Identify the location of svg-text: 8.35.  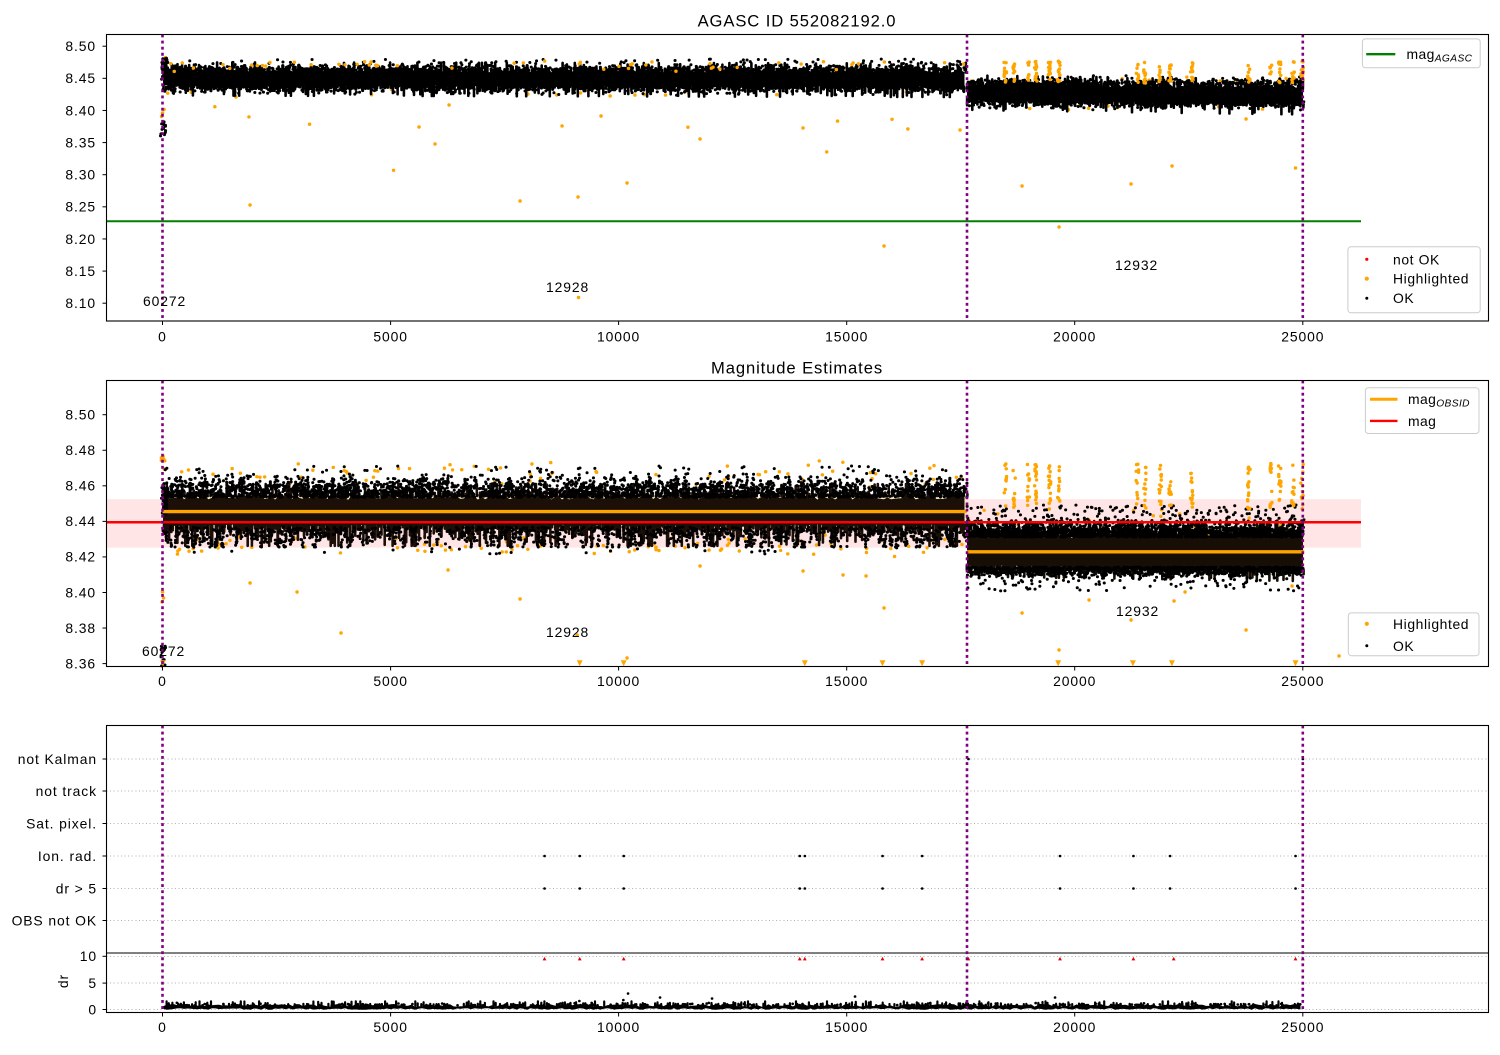
(80, 142).